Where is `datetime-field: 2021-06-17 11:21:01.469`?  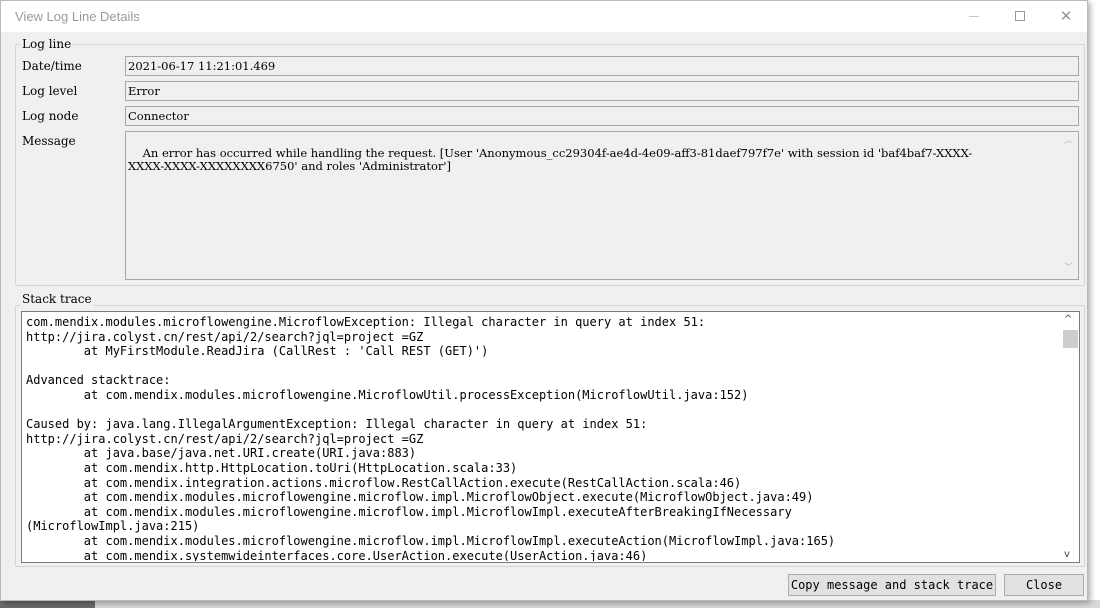
datetime-field: 2021-06-17 11:21:01.469 is located at coordinates (602, 66).